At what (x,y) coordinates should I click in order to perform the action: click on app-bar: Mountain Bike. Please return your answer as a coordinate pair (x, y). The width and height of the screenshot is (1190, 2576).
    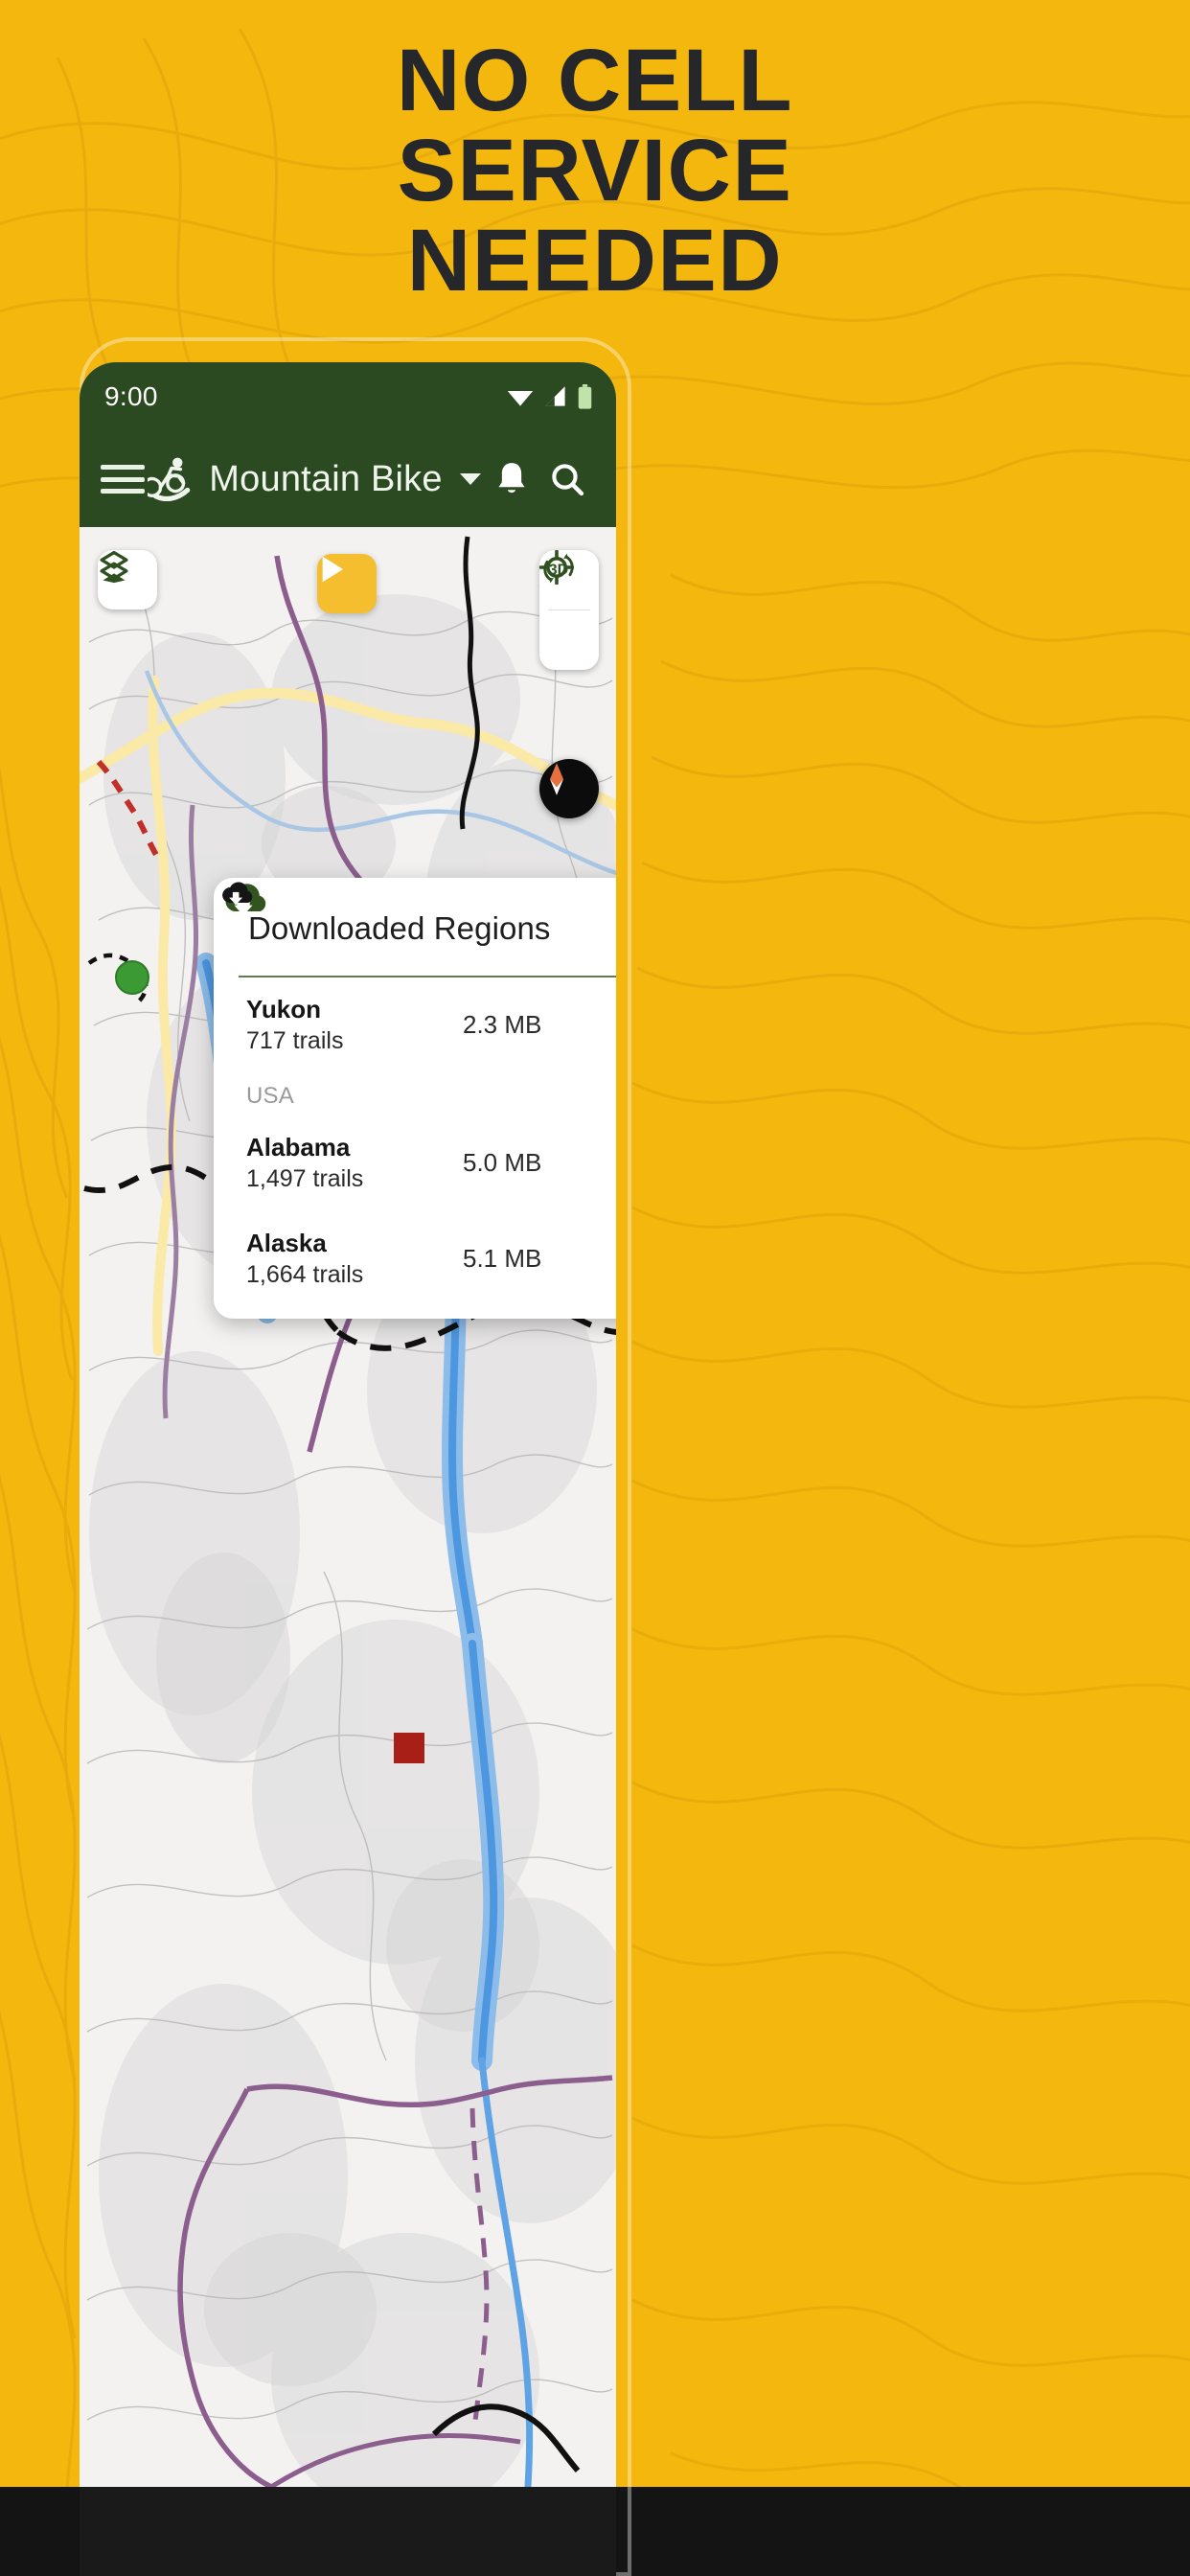
    Looking at the image, I should click on (348, 479).